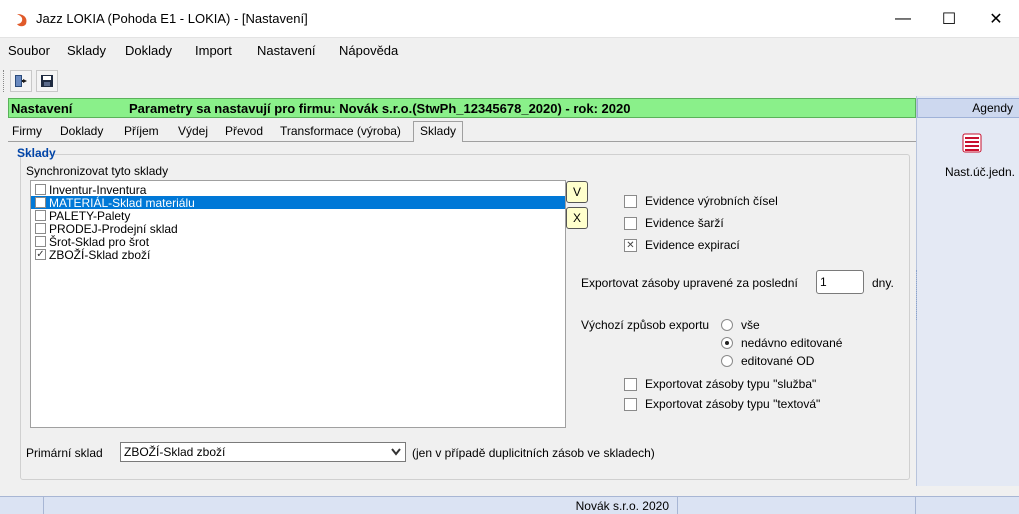 This screenshot has height=514, width=1019. Describe the element at coordinates (968, 108) in the screenshot. I see `agendy-title: Agendy` at that location.